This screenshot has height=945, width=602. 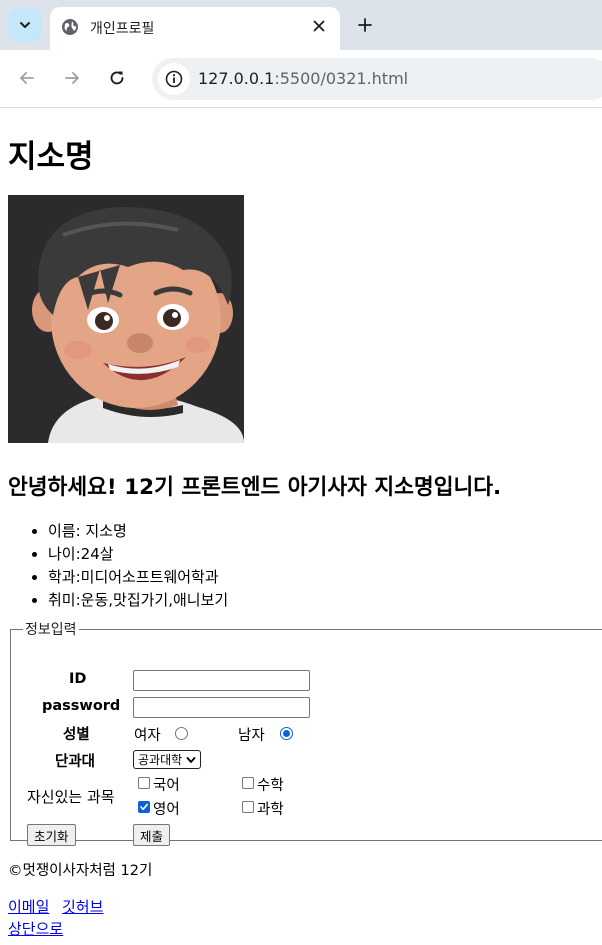 What do you see at coordinates (71, 797) in the screenshot?
I see `subjects-label: 자신있는 과목` at bounding box center [71, 797].